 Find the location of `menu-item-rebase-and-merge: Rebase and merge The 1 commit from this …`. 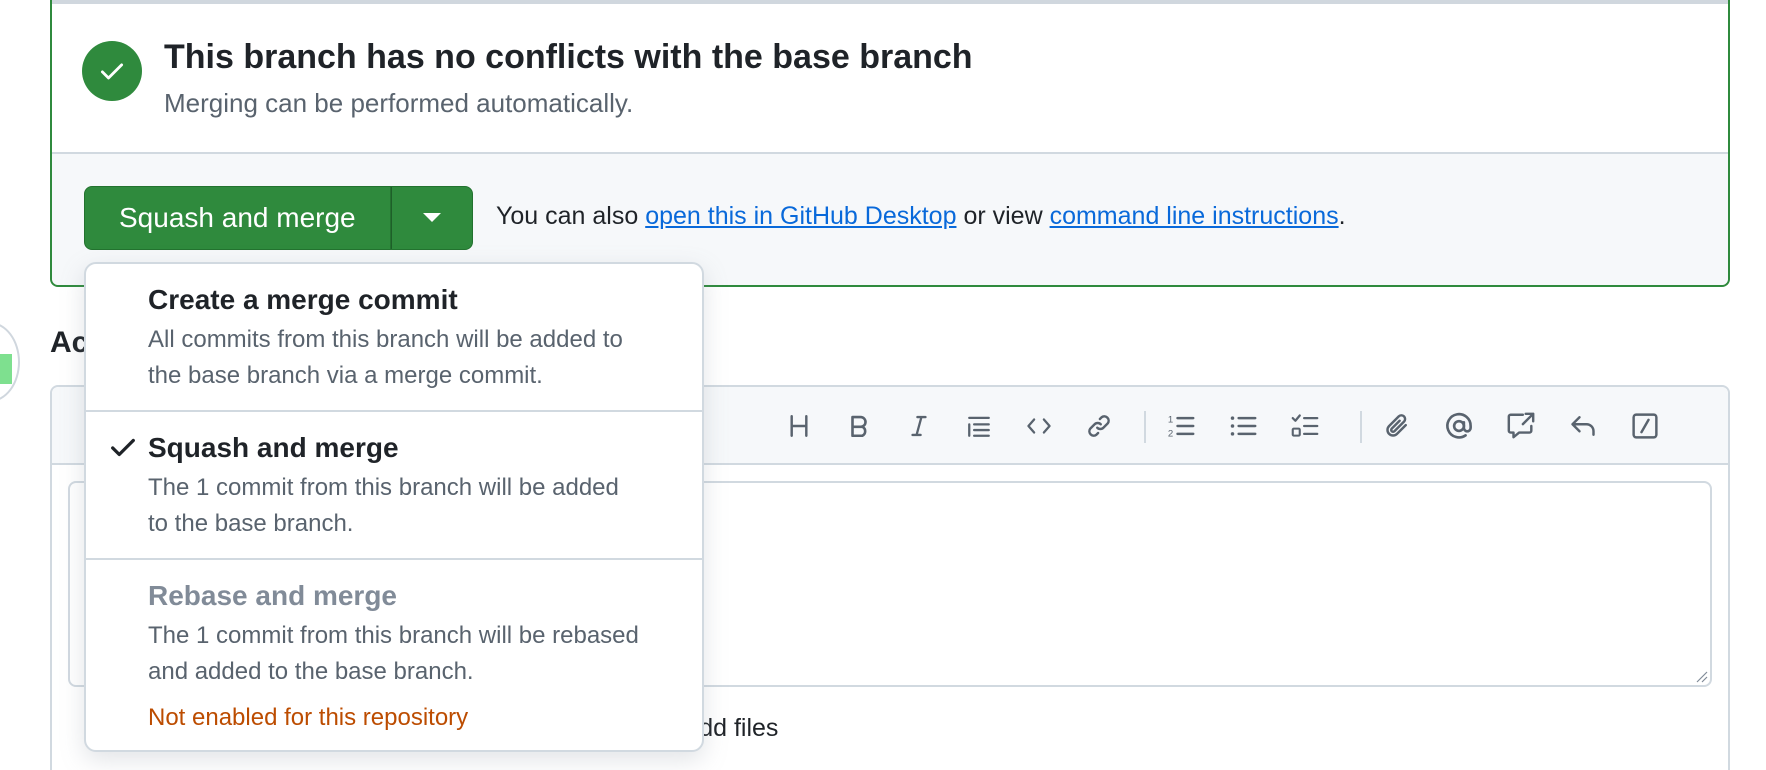

menu-item-rebase-and-merge: Rebase and merge The 1 commit from this … is located at coordinates (394, 655).